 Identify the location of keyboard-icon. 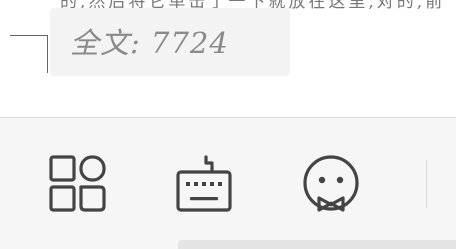
(204, 183).